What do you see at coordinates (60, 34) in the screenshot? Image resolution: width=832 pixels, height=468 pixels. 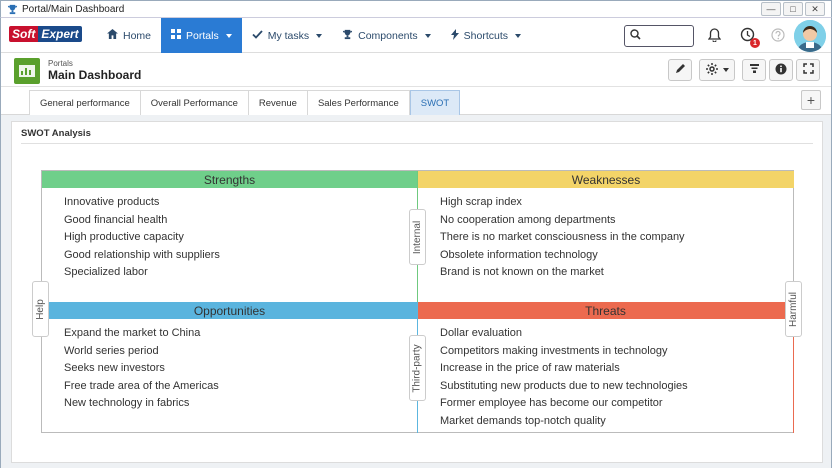 I see `brand-logo-part2: Expert` at bounding box center [60, 34].